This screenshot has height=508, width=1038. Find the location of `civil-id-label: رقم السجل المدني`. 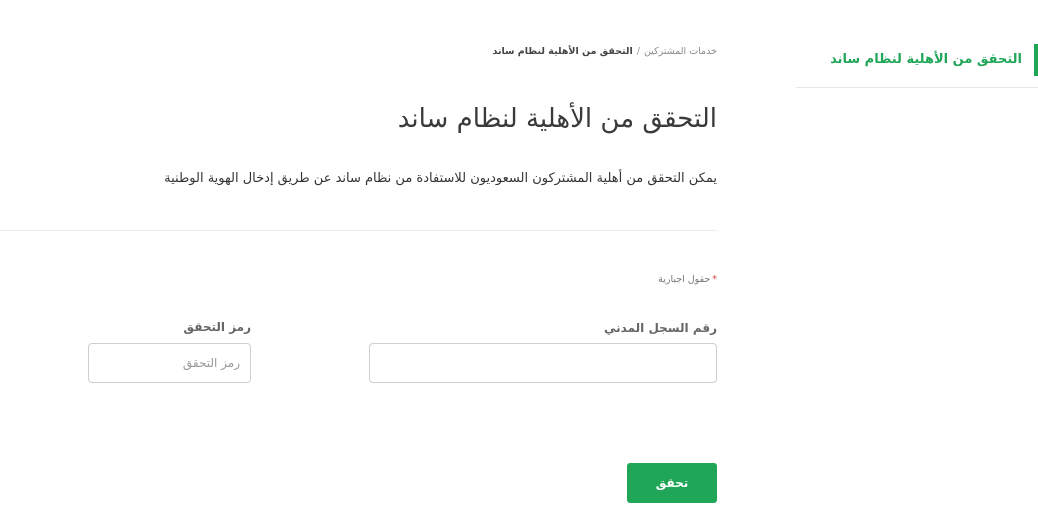

civil-id-label: رقم السجل المدني is located at coordinates (660, 328).